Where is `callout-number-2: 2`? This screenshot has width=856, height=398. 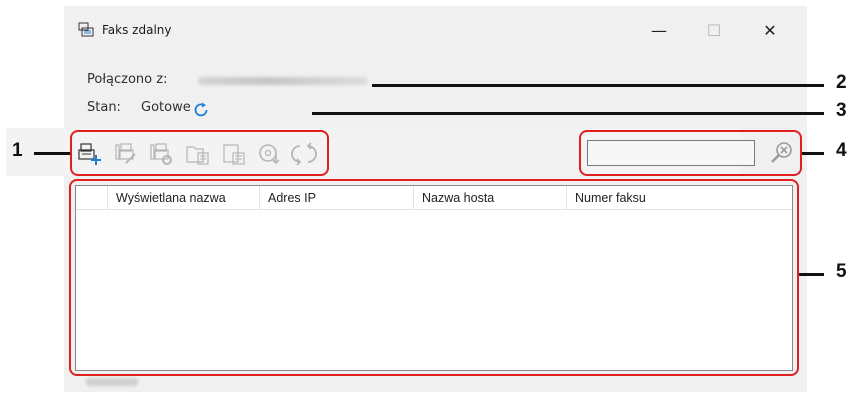
callout-number-2: 2 is located at coordinates (841, 82).